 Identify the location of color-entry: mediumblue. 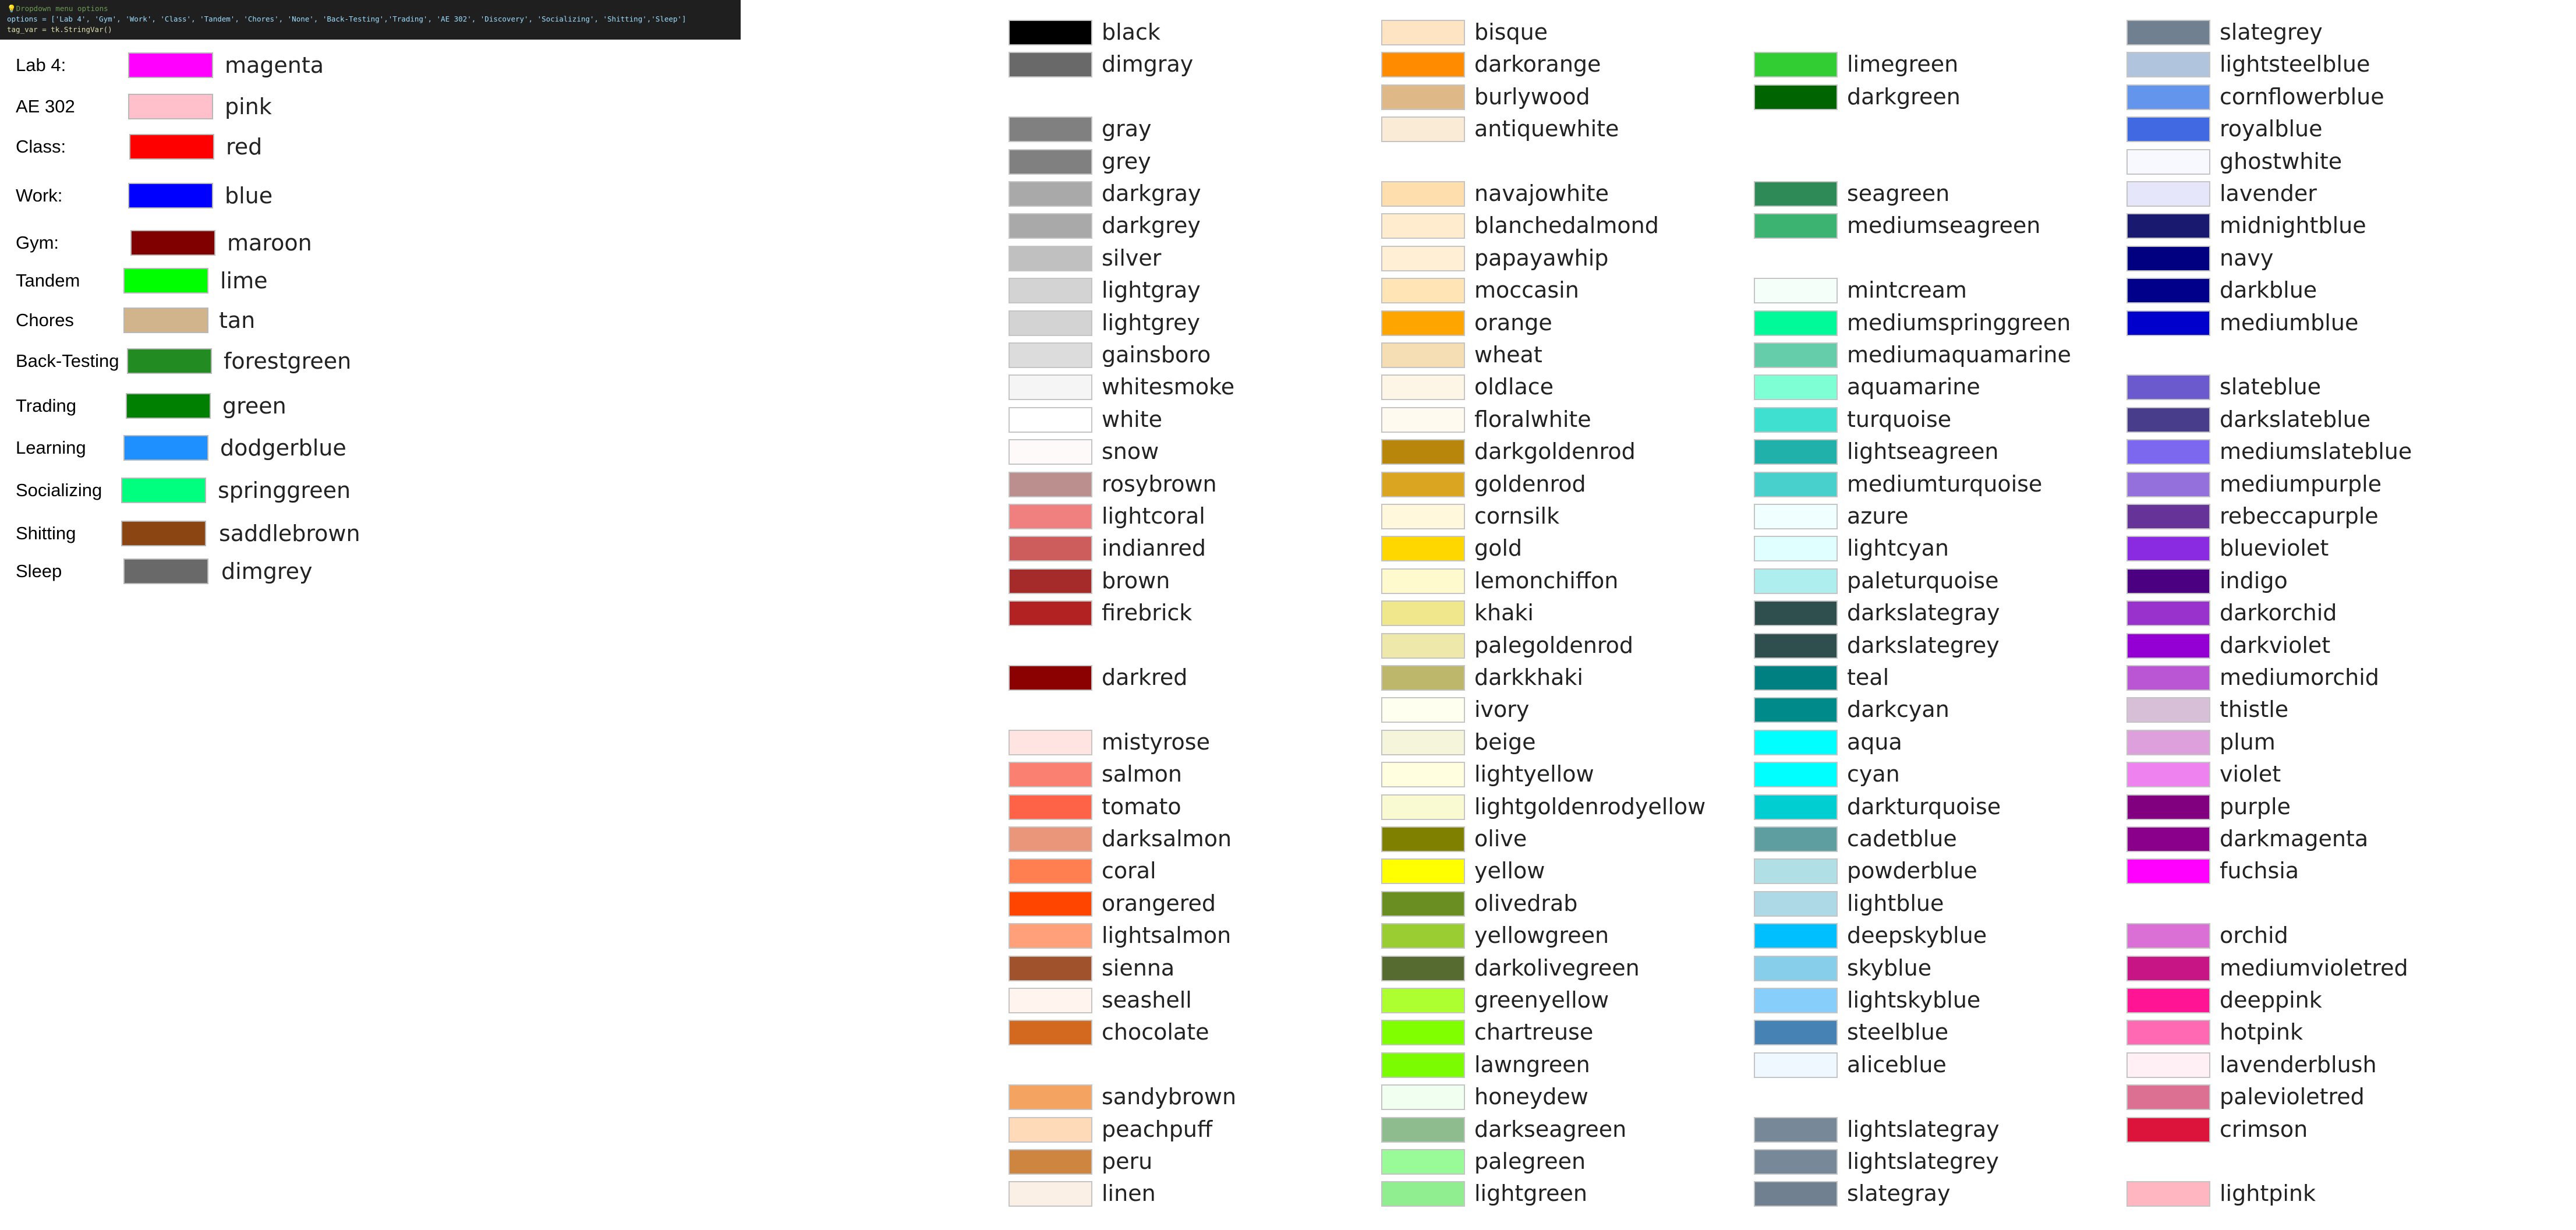
(2310, 323).